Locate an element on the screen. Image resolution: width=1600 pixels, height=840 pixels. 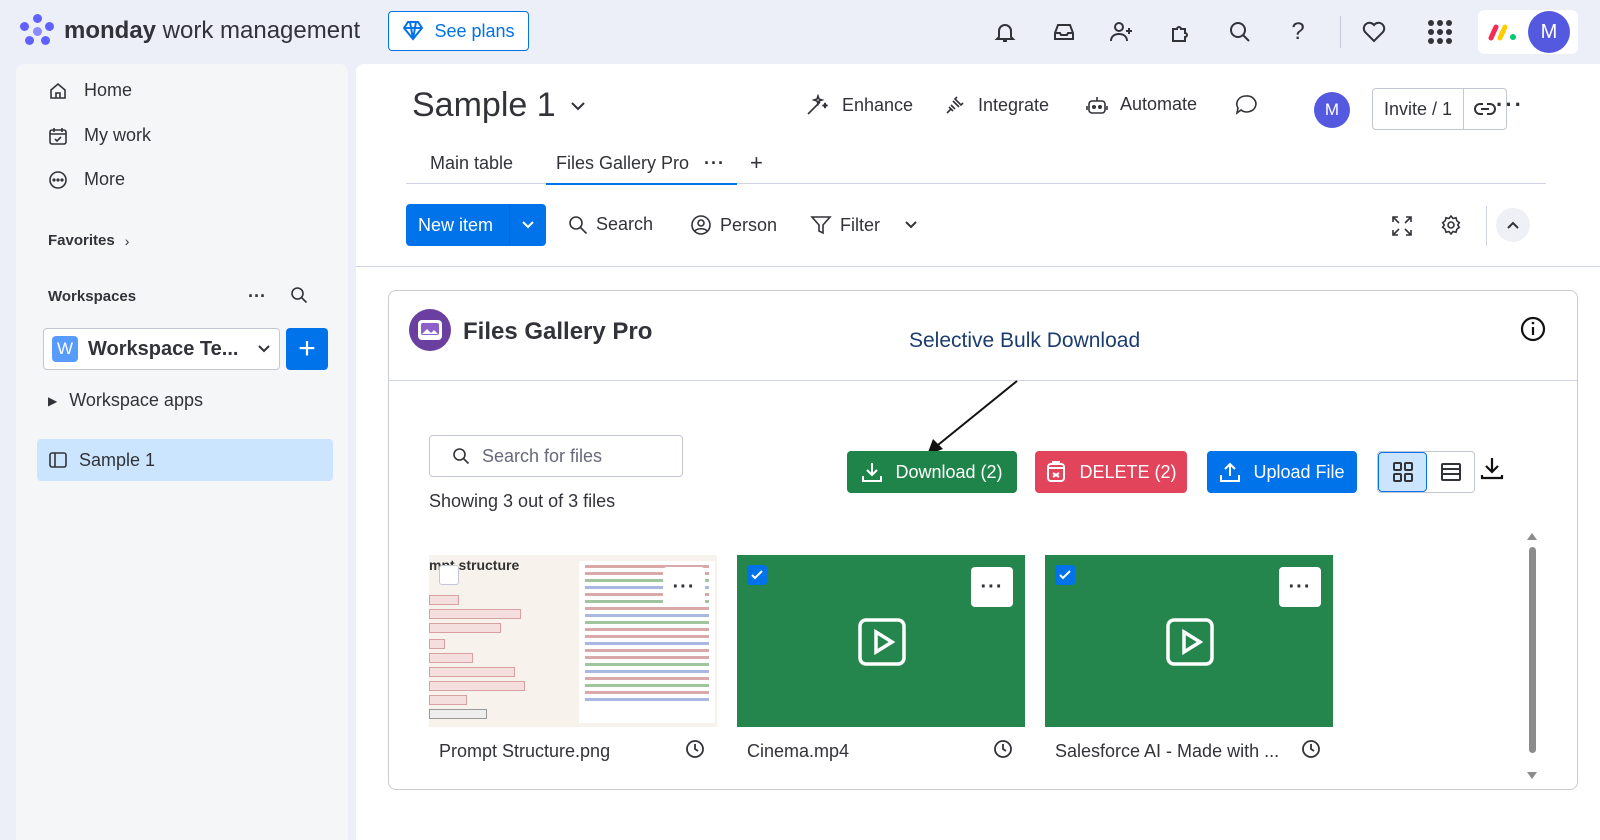
tab-options-icon: ··· is located at coordinates (714, 163).